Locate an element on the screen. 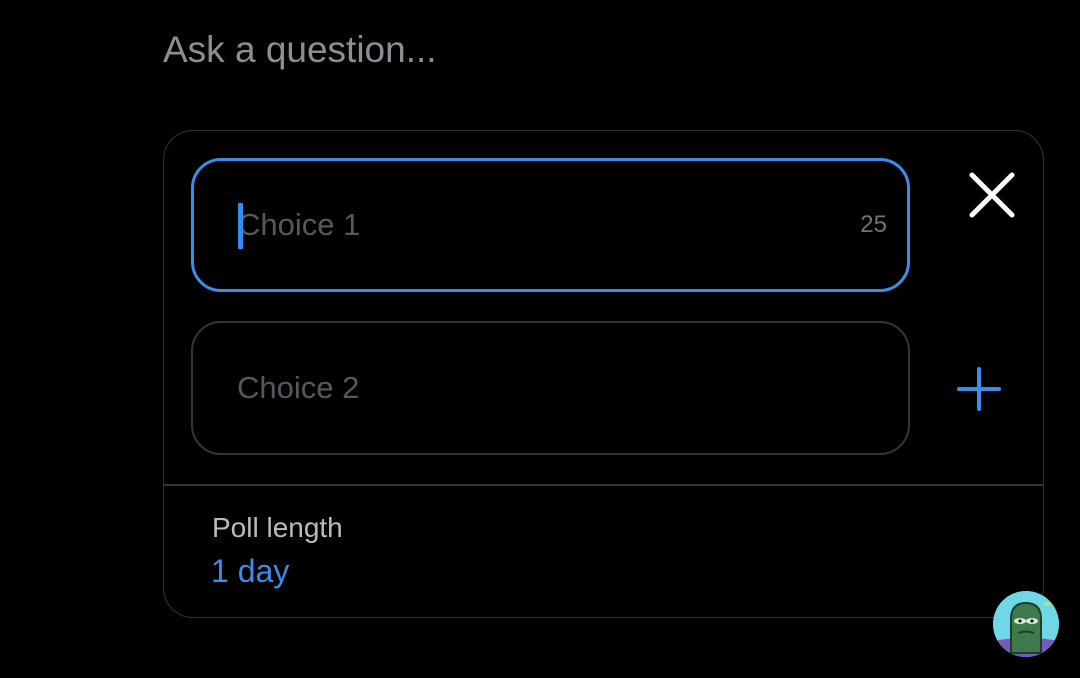 Image resolution: width=1080 pixels, height=678 pixels. choice-1-input is located at coordinates (528, 225).